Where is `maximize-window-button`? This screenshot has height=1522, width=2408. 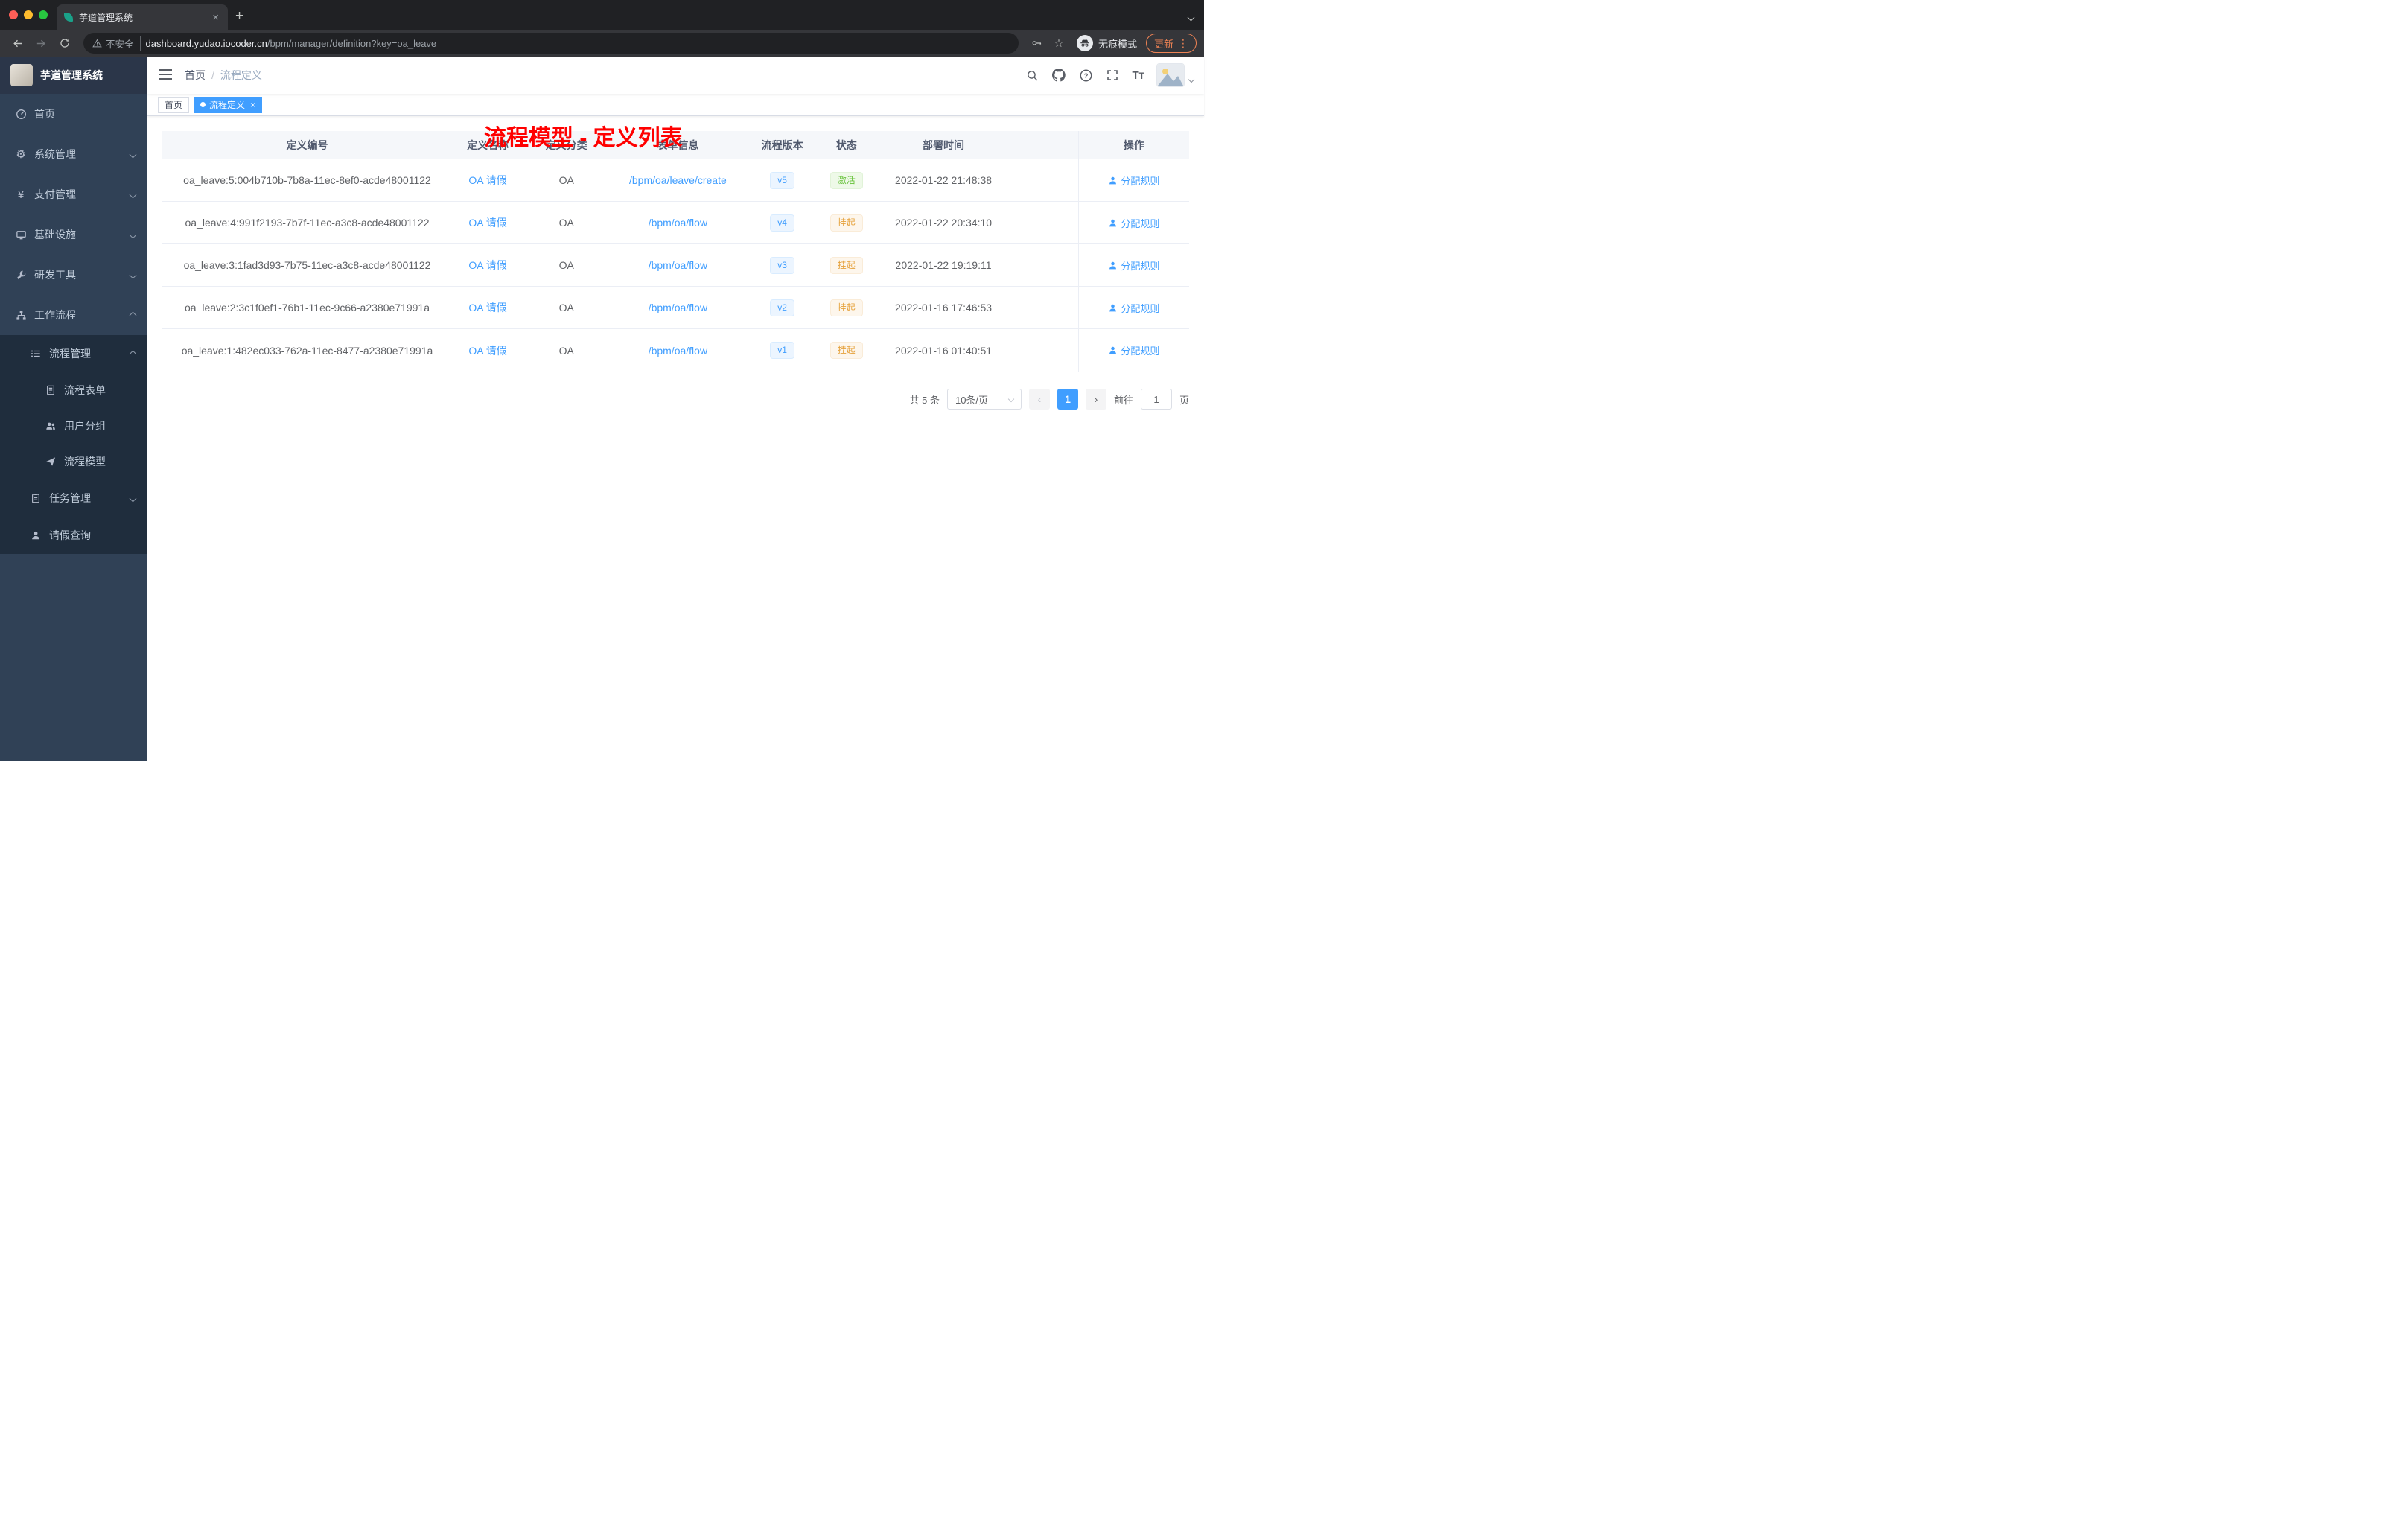 maximize-window-button is located at coordinates (43, 14).